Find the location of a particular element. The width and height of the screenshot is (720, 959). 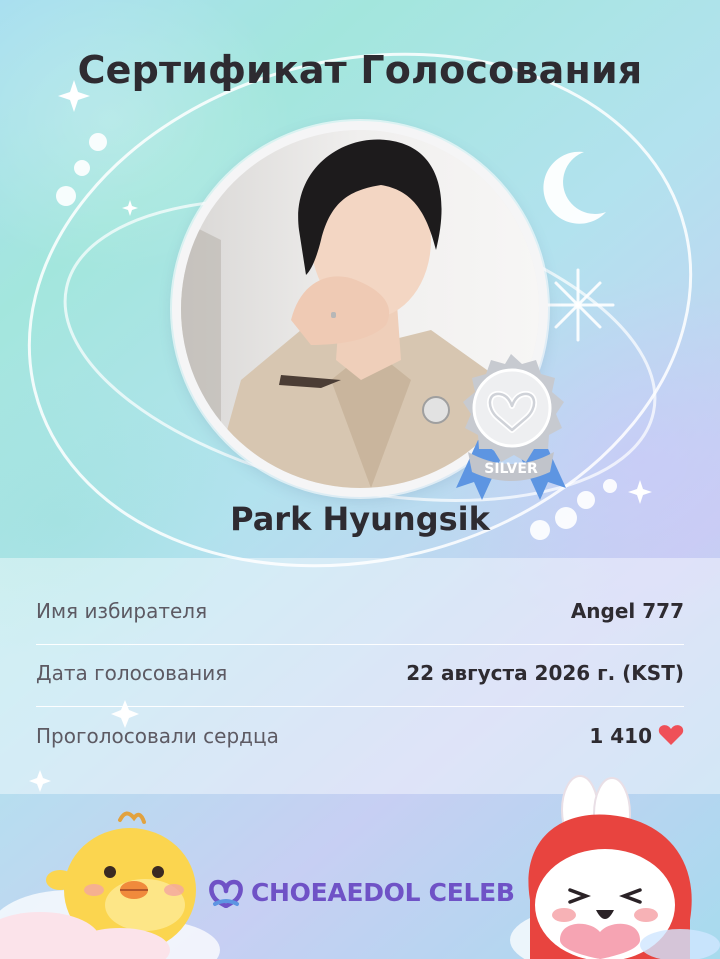

hearts-value-group: 1 410 is located at coordinates (636, 737).